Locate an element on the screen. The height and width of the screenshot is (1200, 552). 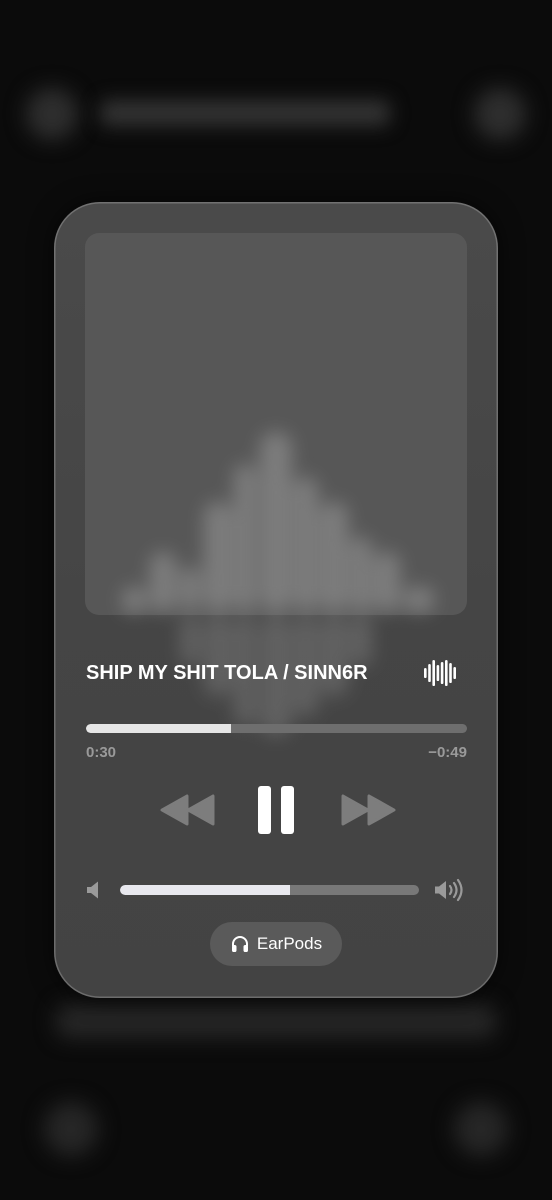
waveform-icon is located at coordinates (440, 673).